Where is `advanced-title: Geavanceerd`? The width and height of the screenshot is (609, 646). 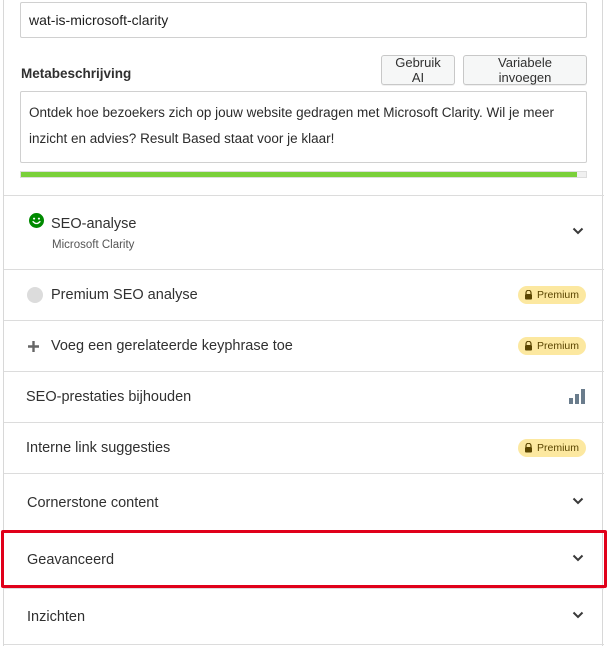
advanced-title: Geavanceerd is located at coordinates (71, 560).